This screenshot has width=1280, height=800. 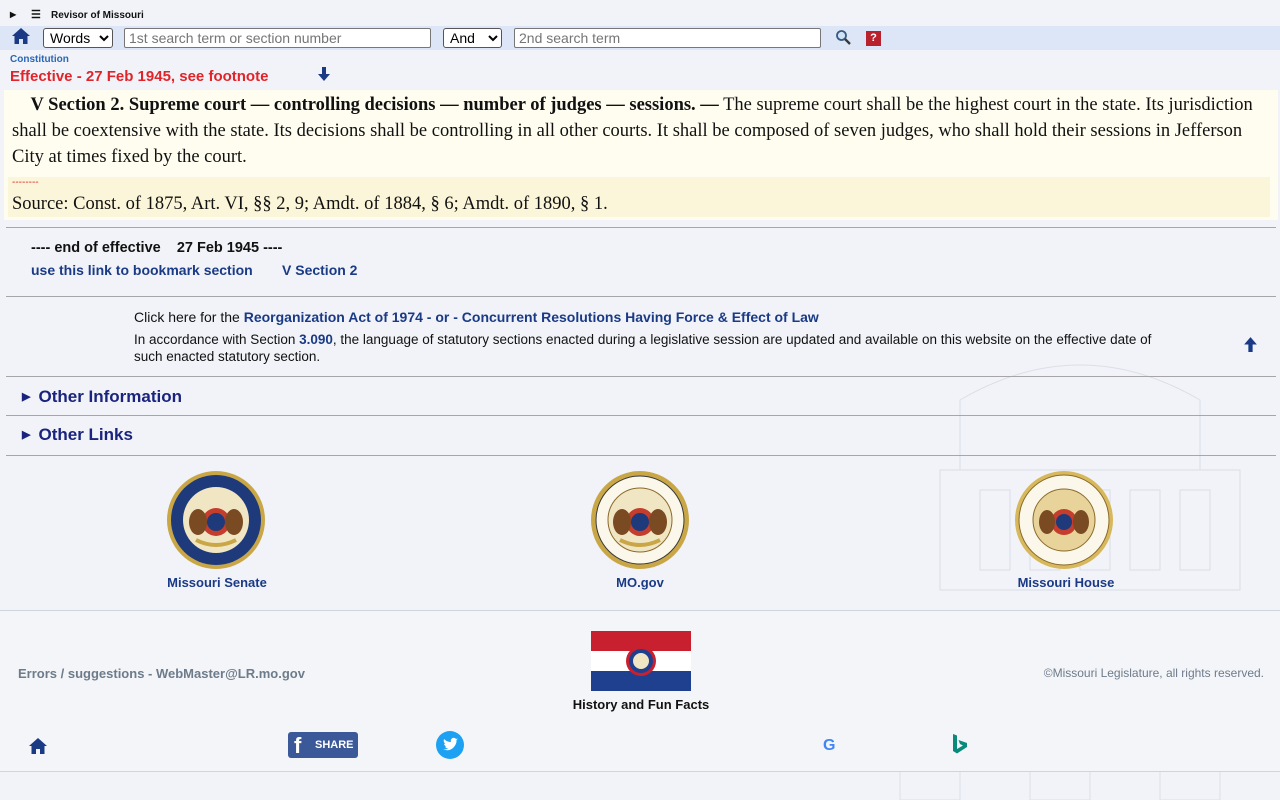 I want to click on other-information-toggle: ▶ Other Information, so click(x=102, y=397).